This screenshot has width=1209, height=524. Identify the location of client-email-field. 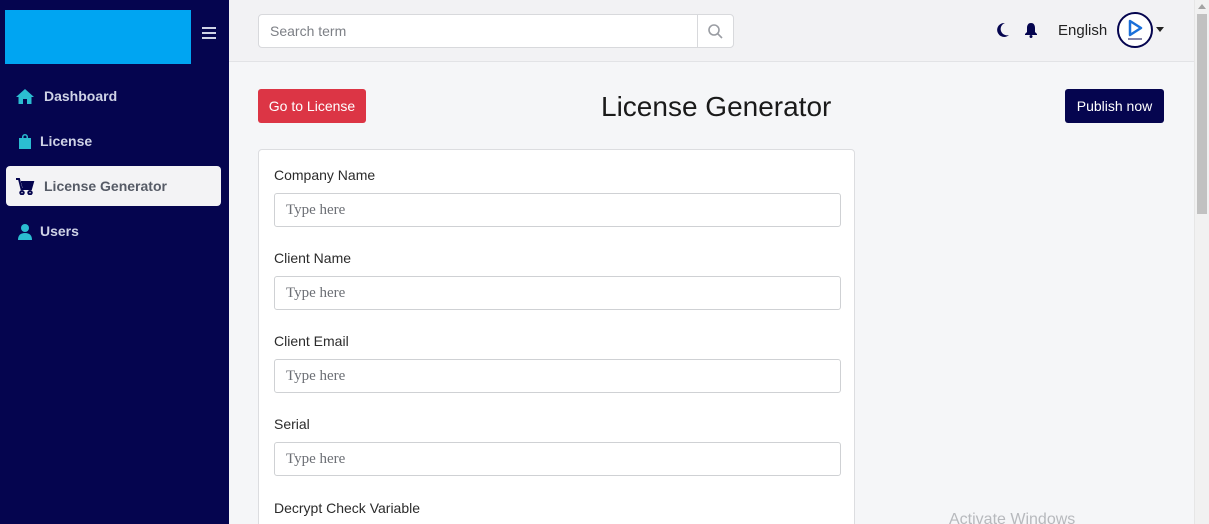
(557, 376).